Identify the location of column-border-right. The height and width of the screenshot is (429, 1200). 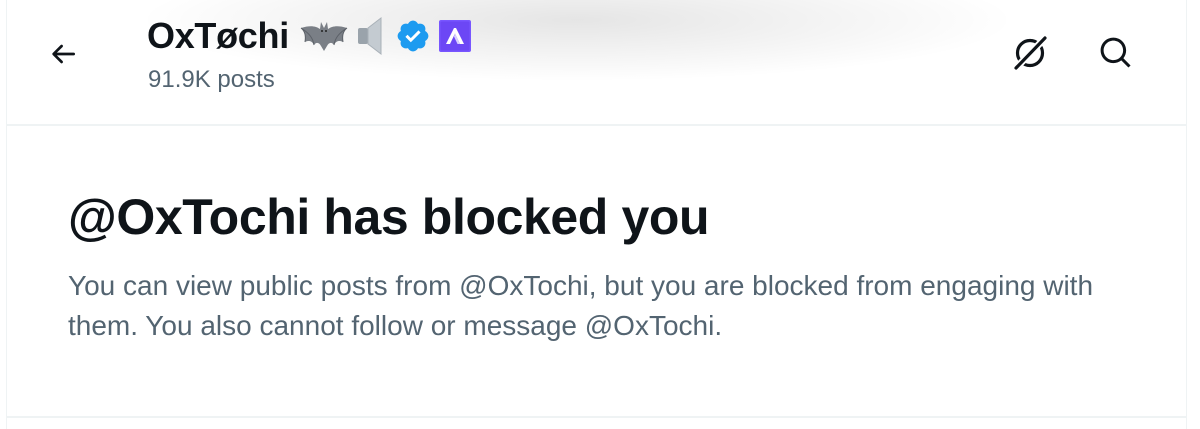
(1186, 214).